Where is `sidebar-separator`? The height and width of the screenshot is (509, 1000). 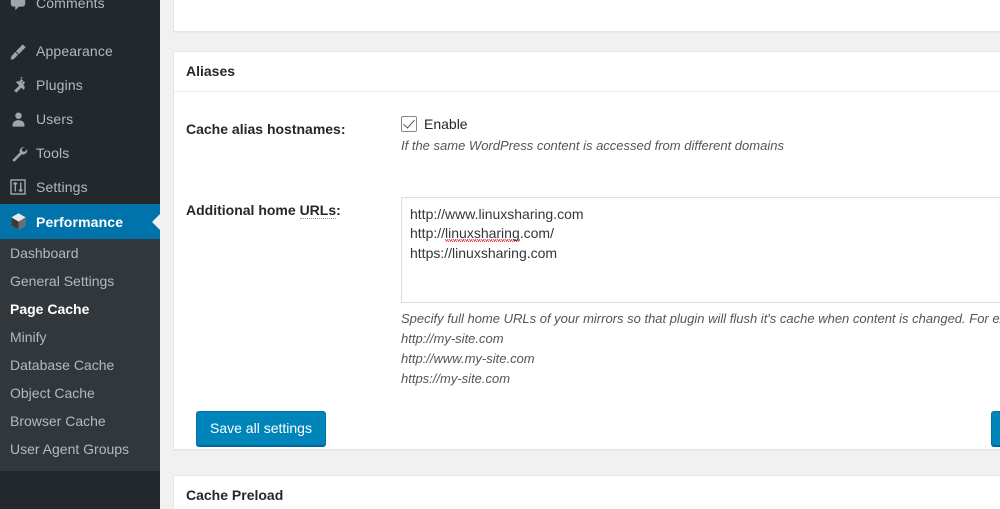
sidebar-separator is located at coordinates (80, 27).